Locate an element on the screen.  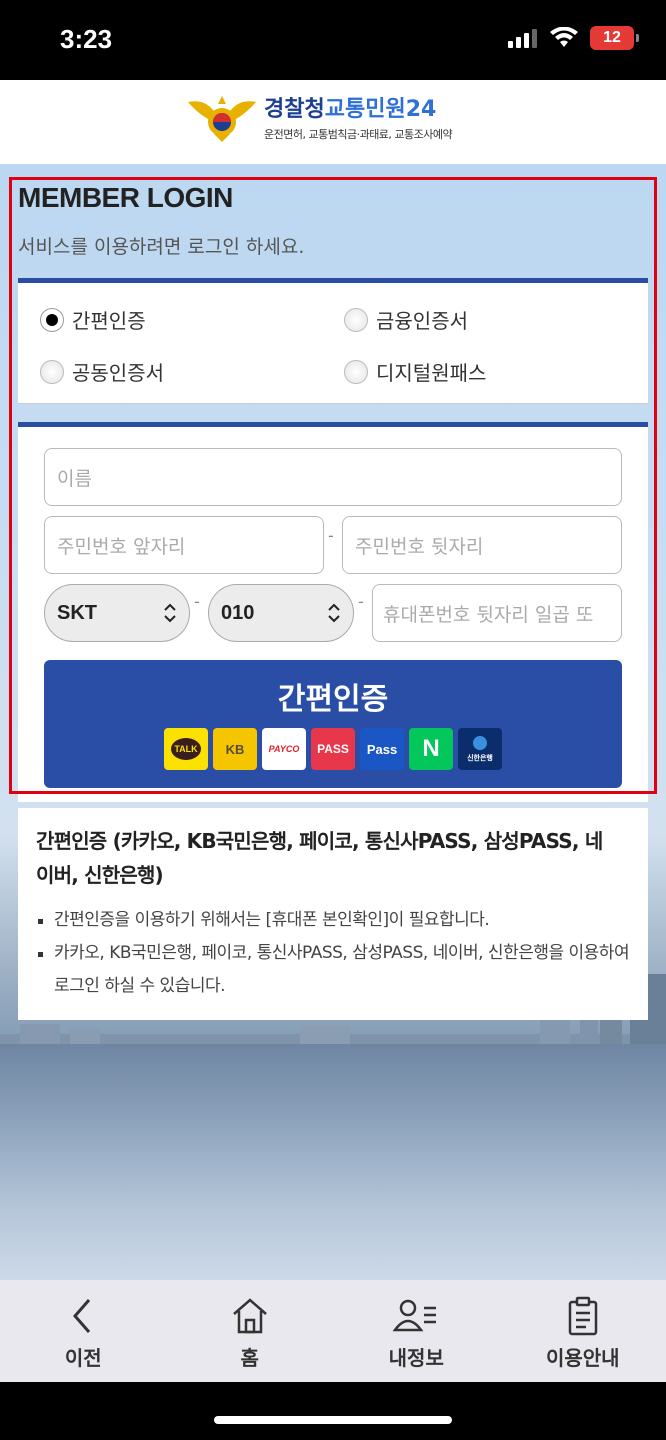
kakao-talk-icon: TALK is located at coordinates (186, 749).